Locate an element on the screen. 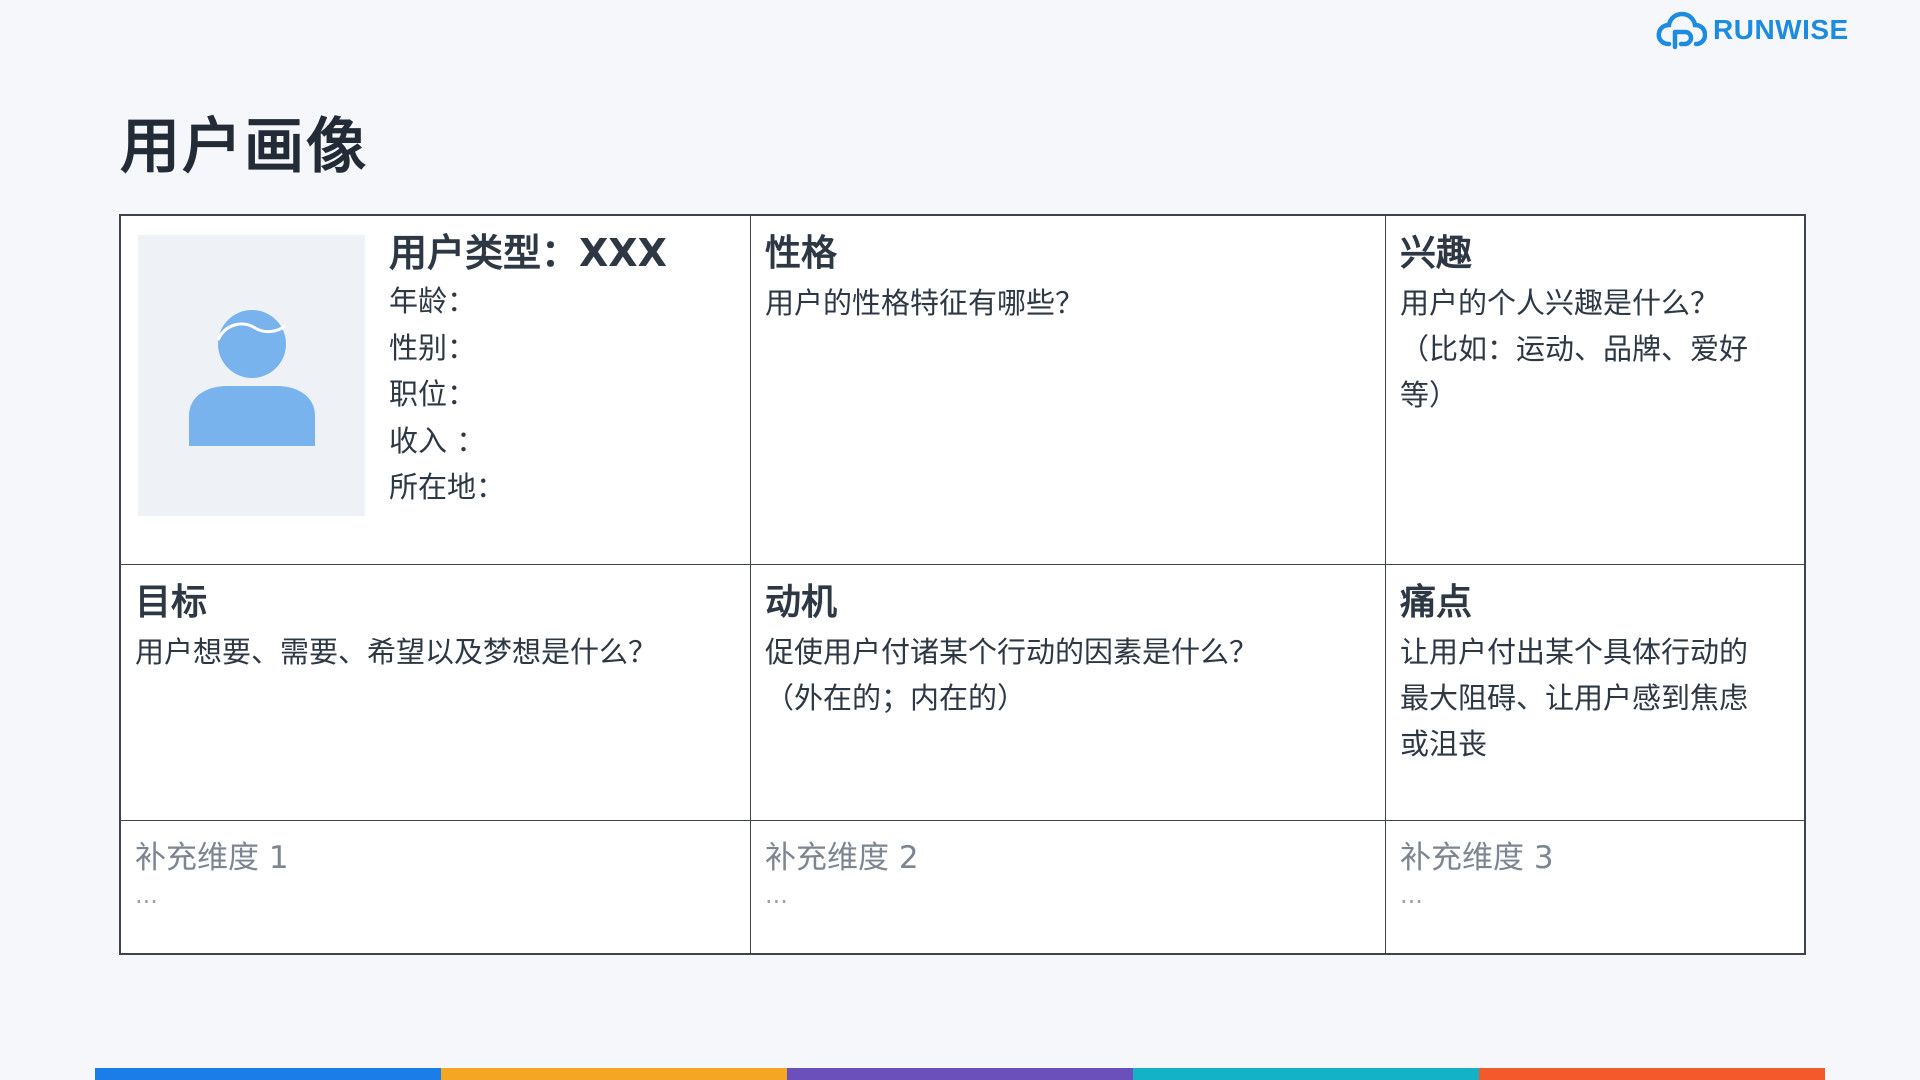  supplementary-title-2: 补充维度 2 is located at coordinates (842, 858).